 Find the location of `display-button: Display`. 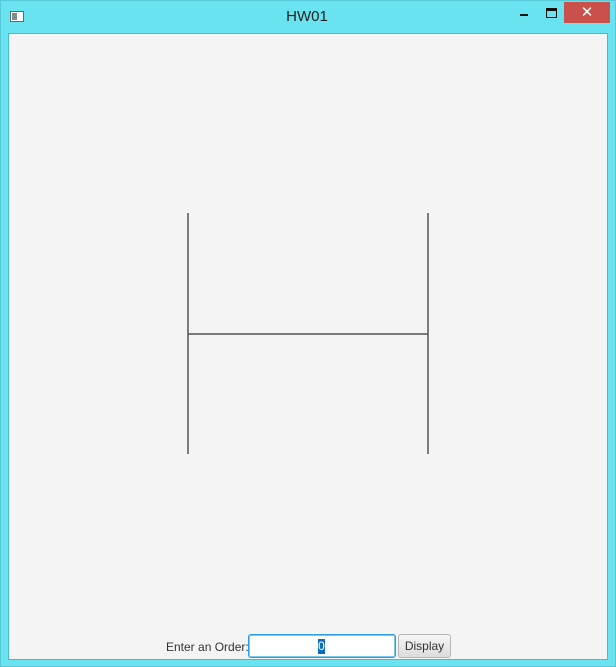

display-button: Display is located at coordinates (424, 646).